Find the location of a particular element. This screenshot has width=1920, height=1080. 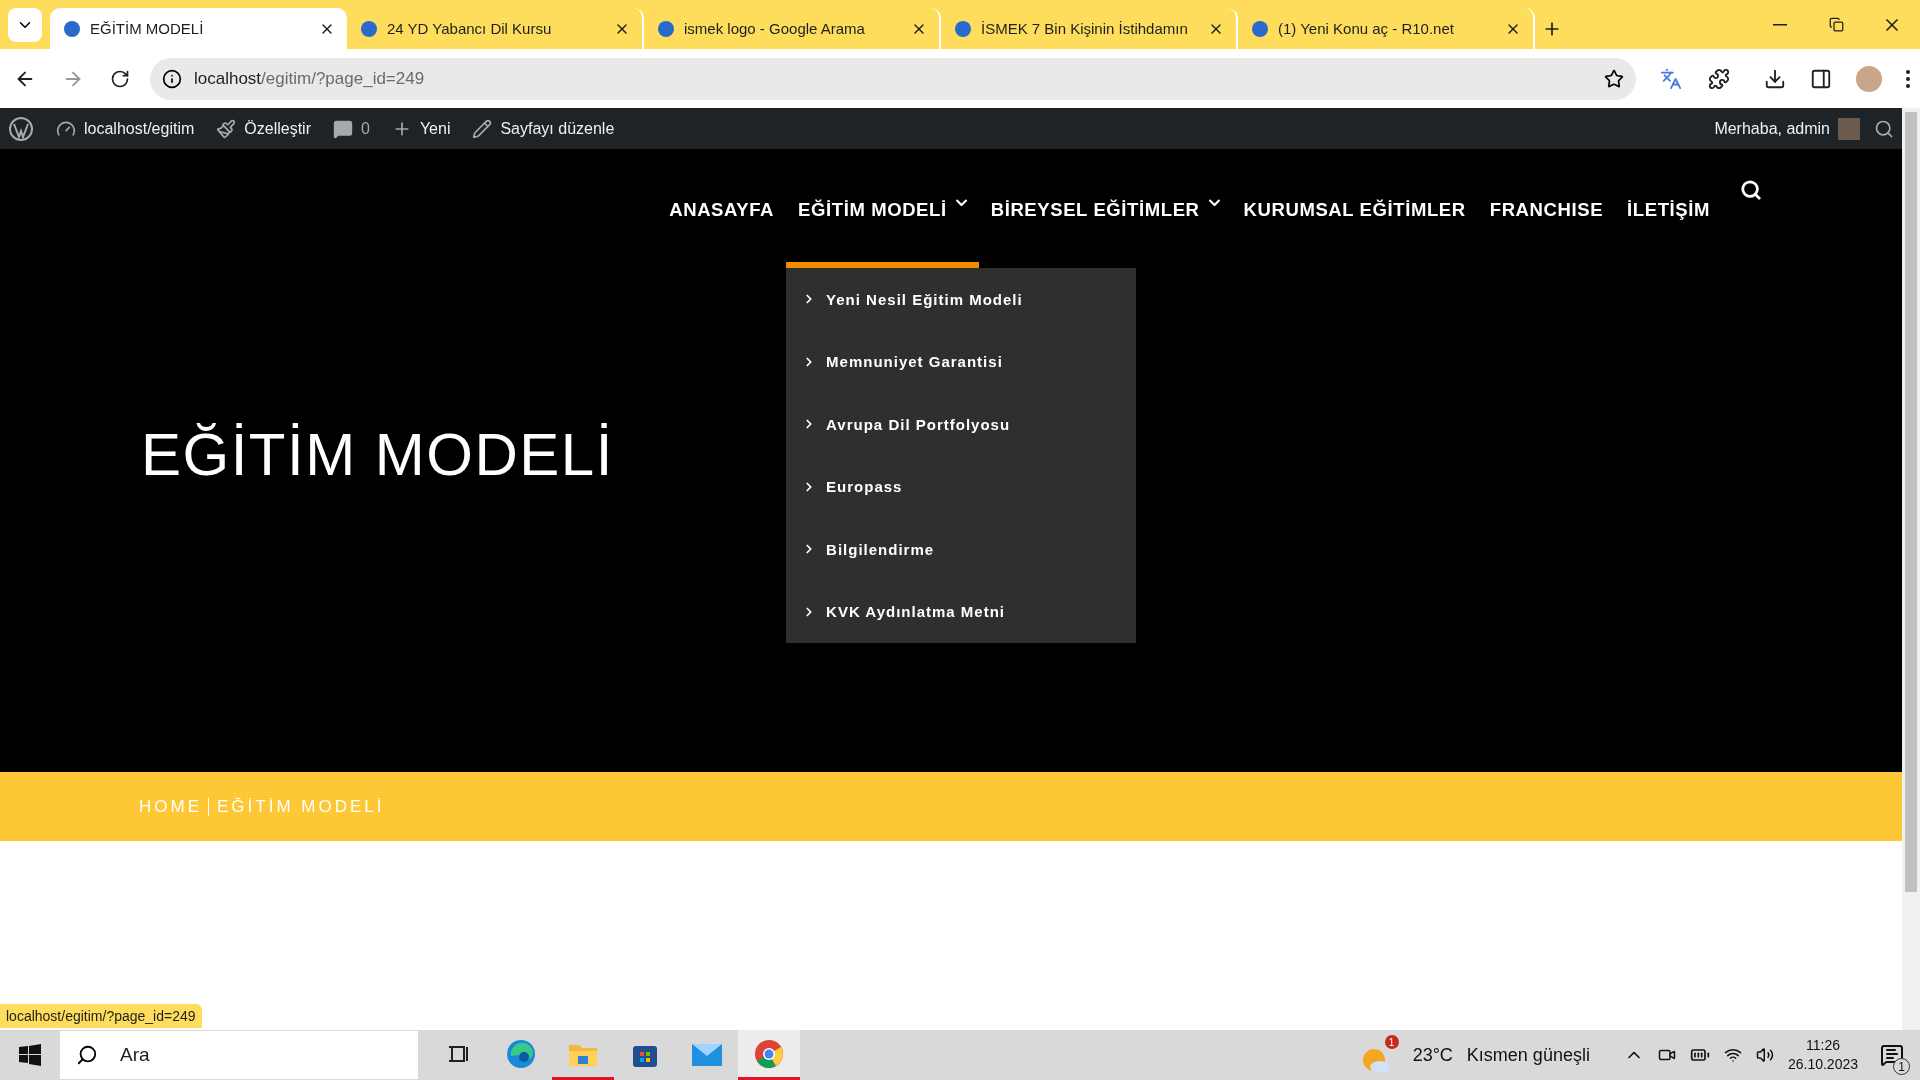

translate-button is located at coordinates (1671, 78).